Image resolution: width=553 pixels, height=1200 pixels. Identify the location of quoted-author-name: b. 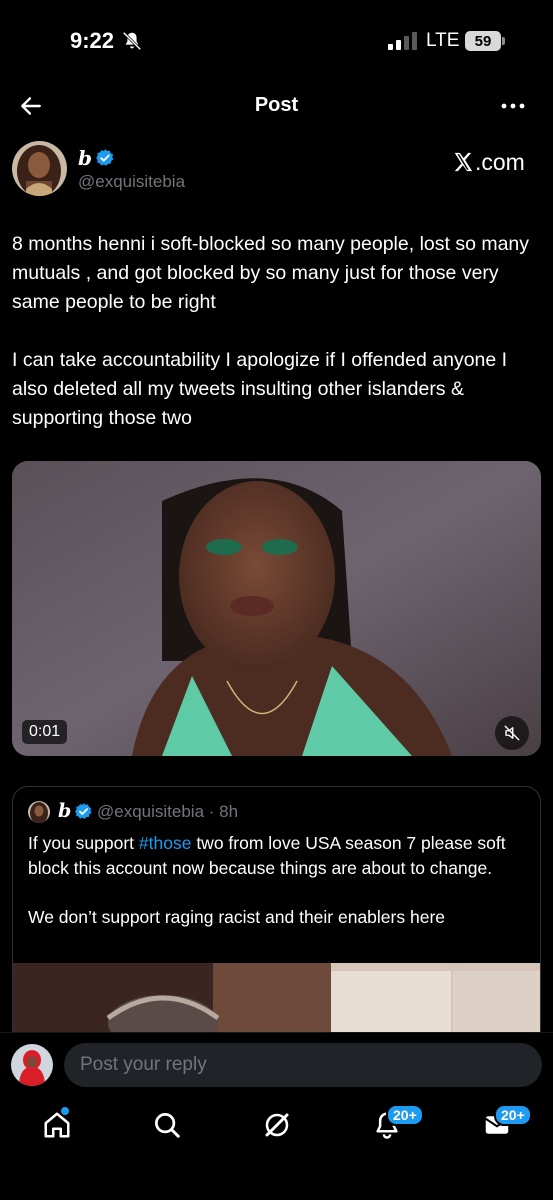
(65, 811).